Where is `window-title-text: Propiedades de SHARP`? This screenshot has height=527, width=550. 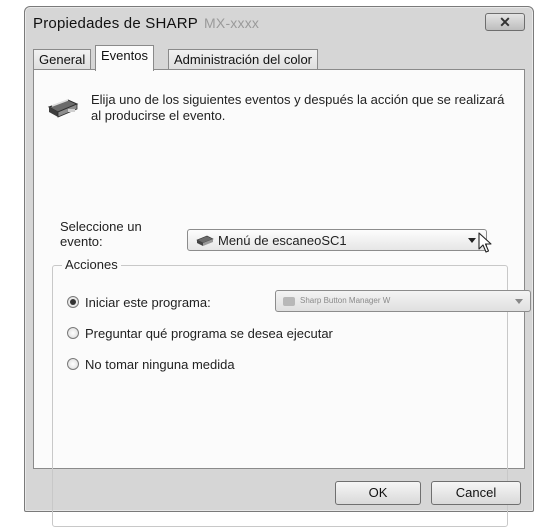 window-title-text: Propiedades de SHARP is located at coordinates (115, 23).